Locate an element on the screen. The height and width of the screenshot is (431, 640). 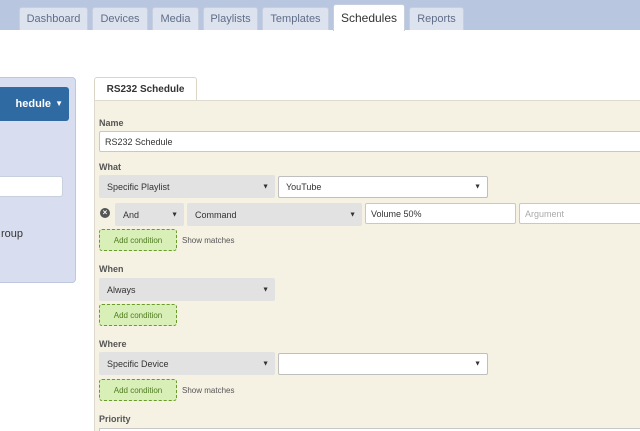
remove-condition-icon: × is located at coordinates (105, 213).